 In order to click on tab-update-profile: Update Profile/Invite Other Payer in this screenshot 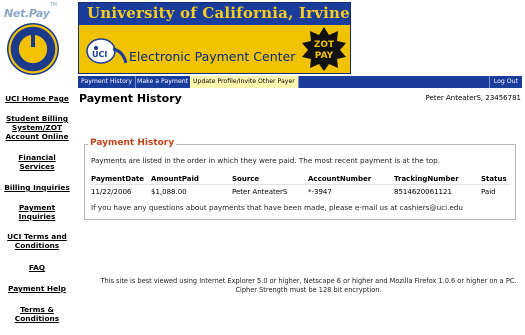, I will do `click(244, 82)`.